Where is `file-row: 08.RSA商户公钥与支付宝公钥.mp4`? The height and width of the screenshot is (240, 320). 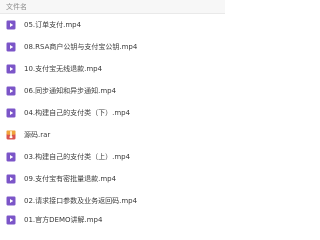 file-row: 08.RSA商户公钥与支付宝公钥.mp4 is located at coordinates (112, 47).